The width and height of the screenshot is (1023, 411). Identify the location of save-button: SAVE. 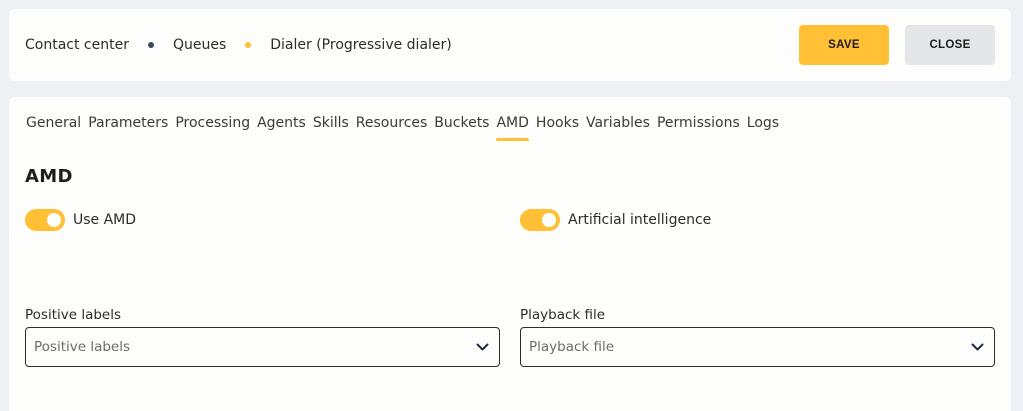
(844, 45).